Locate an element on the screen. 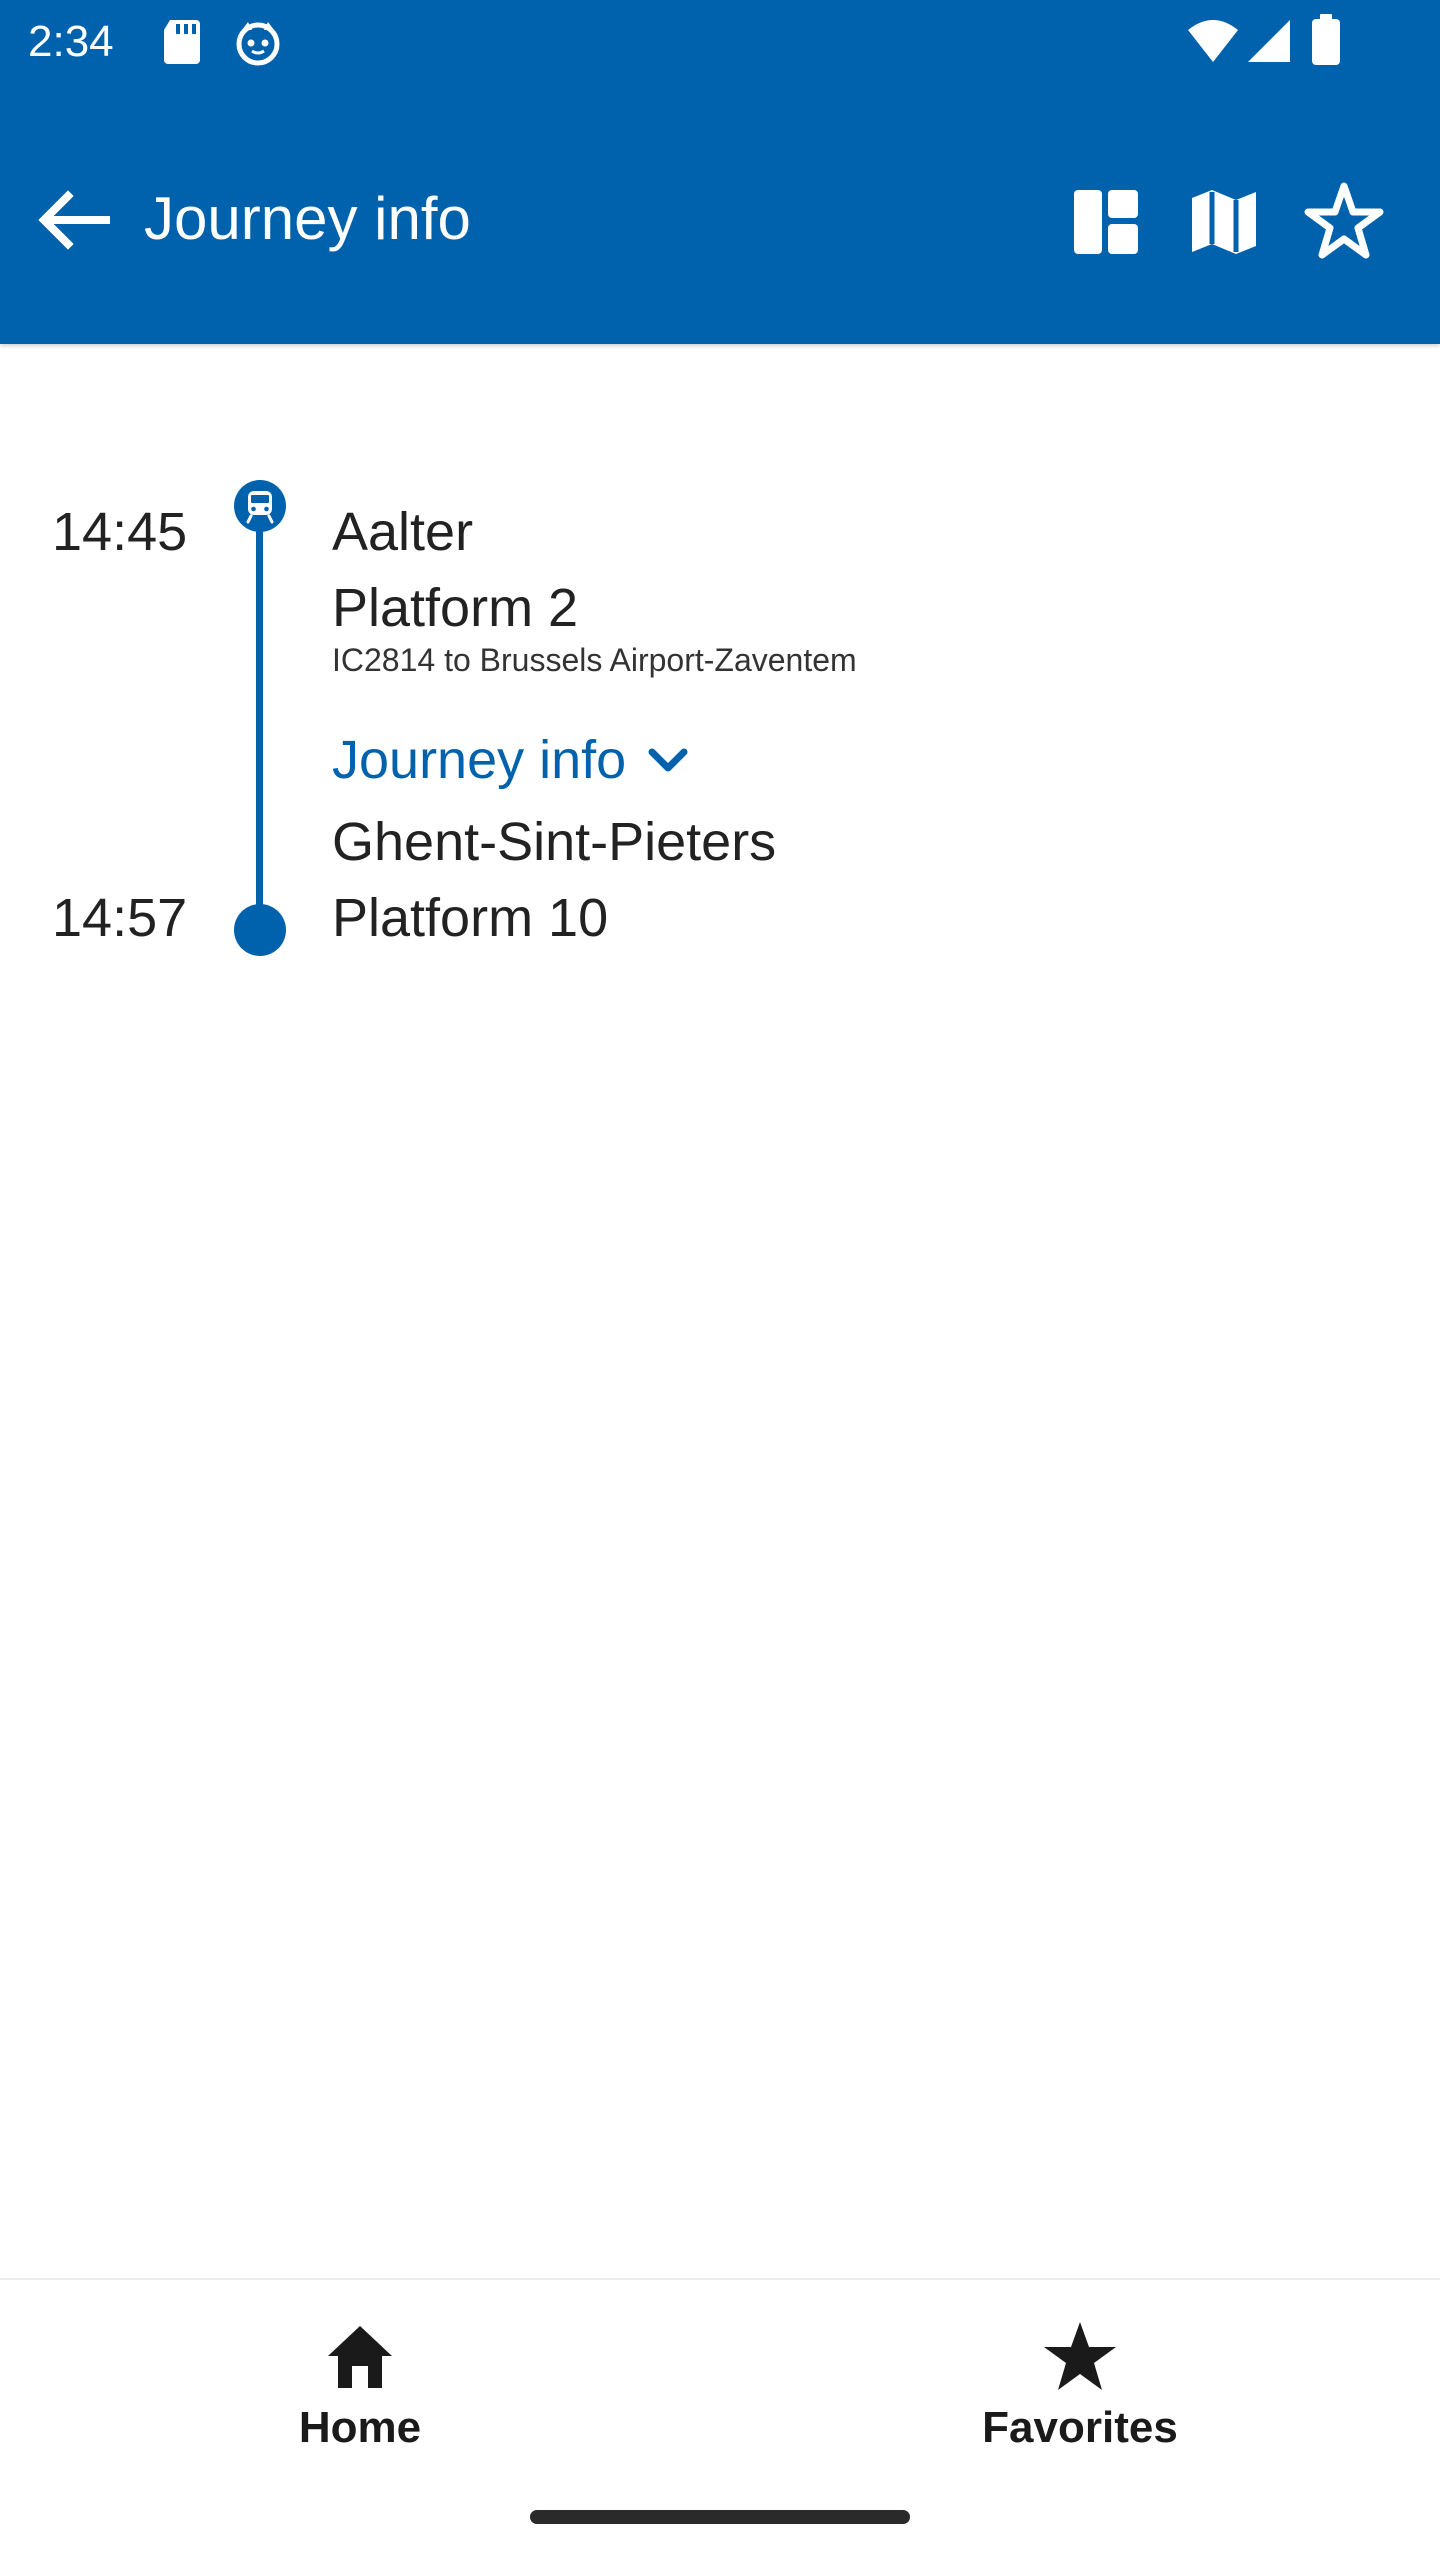 This screenshot has width=1440, height=2560. departure-time: 14:45 is located at coordinates (120, 532).